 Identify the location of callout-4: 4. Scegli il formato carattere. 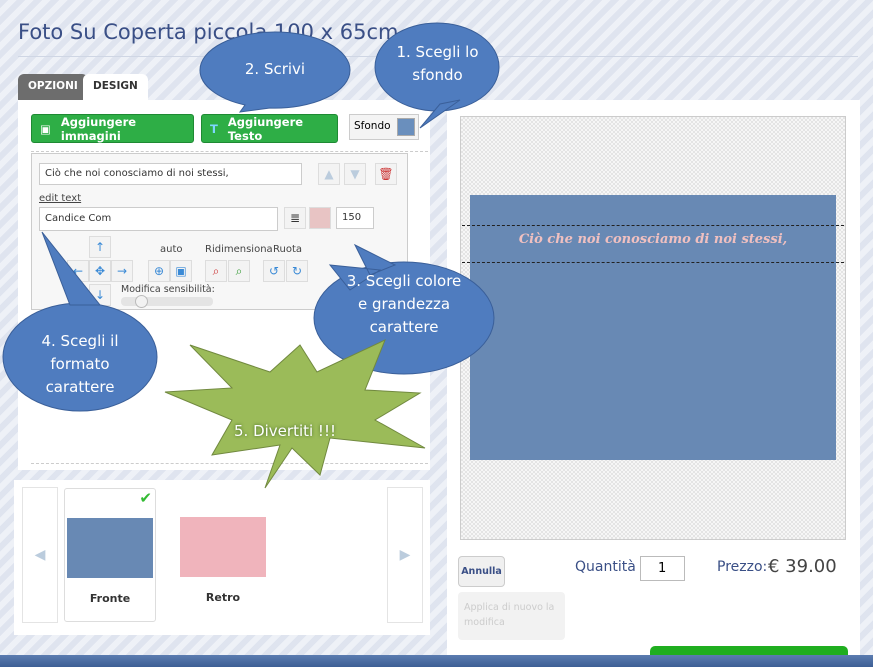
(80, 364).